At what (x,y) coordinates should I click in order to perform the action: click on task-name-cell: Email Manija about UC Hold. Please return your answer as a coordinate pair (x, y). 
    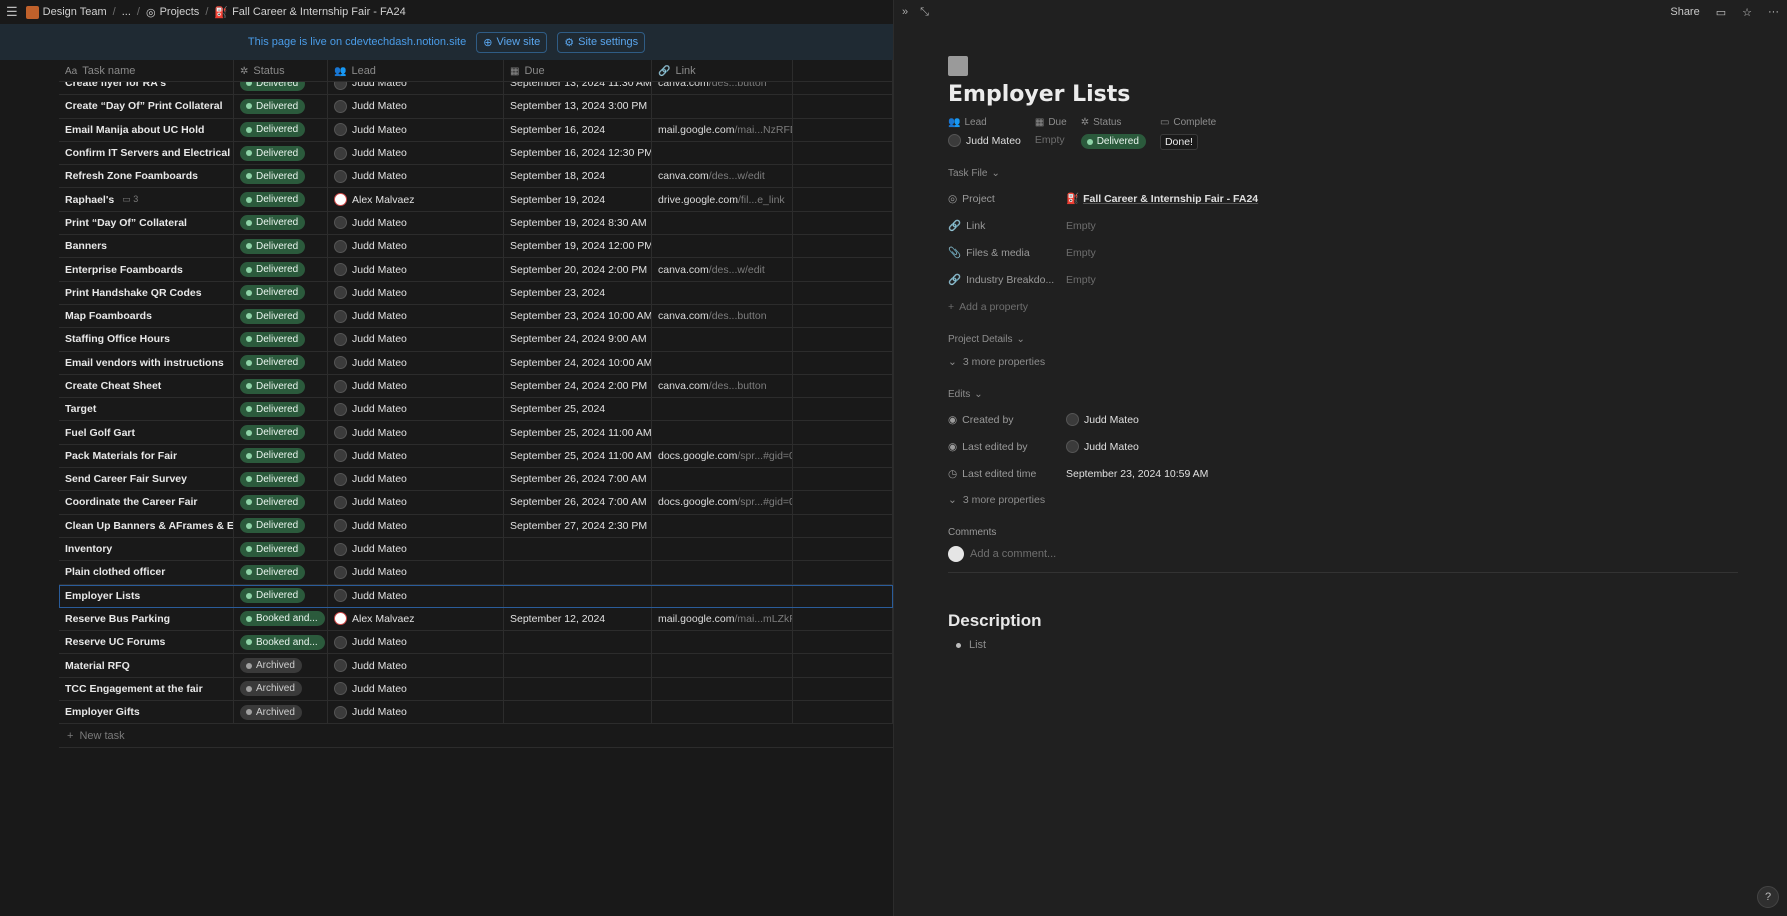
    Looking at the image, I should click on (146, 129).